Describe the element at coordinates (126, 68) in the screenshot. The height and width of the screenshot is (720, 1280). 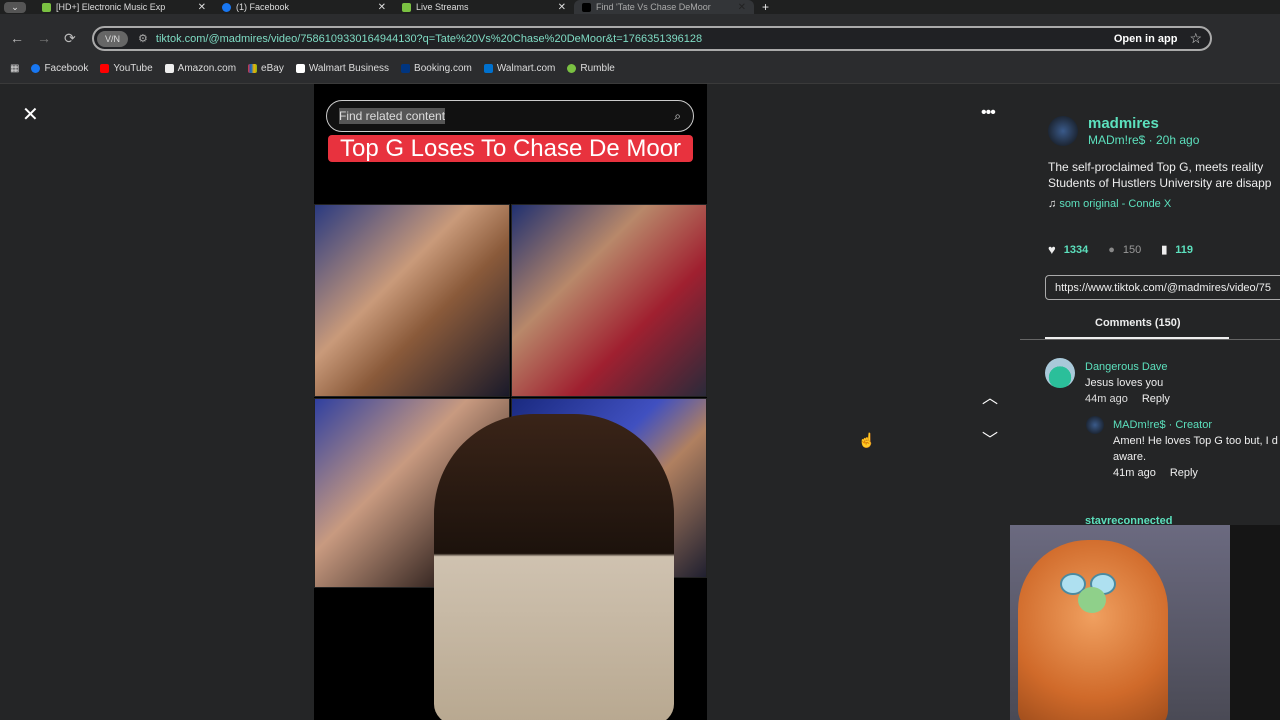
I see `bookmark-youtube: YouTube` at that location.